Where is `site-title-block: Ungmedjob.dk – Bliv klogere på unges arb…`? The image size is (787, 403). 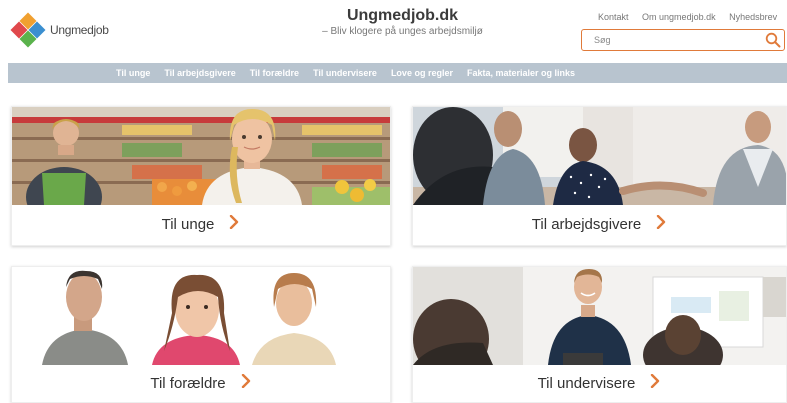 site-title-block: Ungmedjob.dk – Bliv klogere på unges arb… is located at coordinates (402, 22).